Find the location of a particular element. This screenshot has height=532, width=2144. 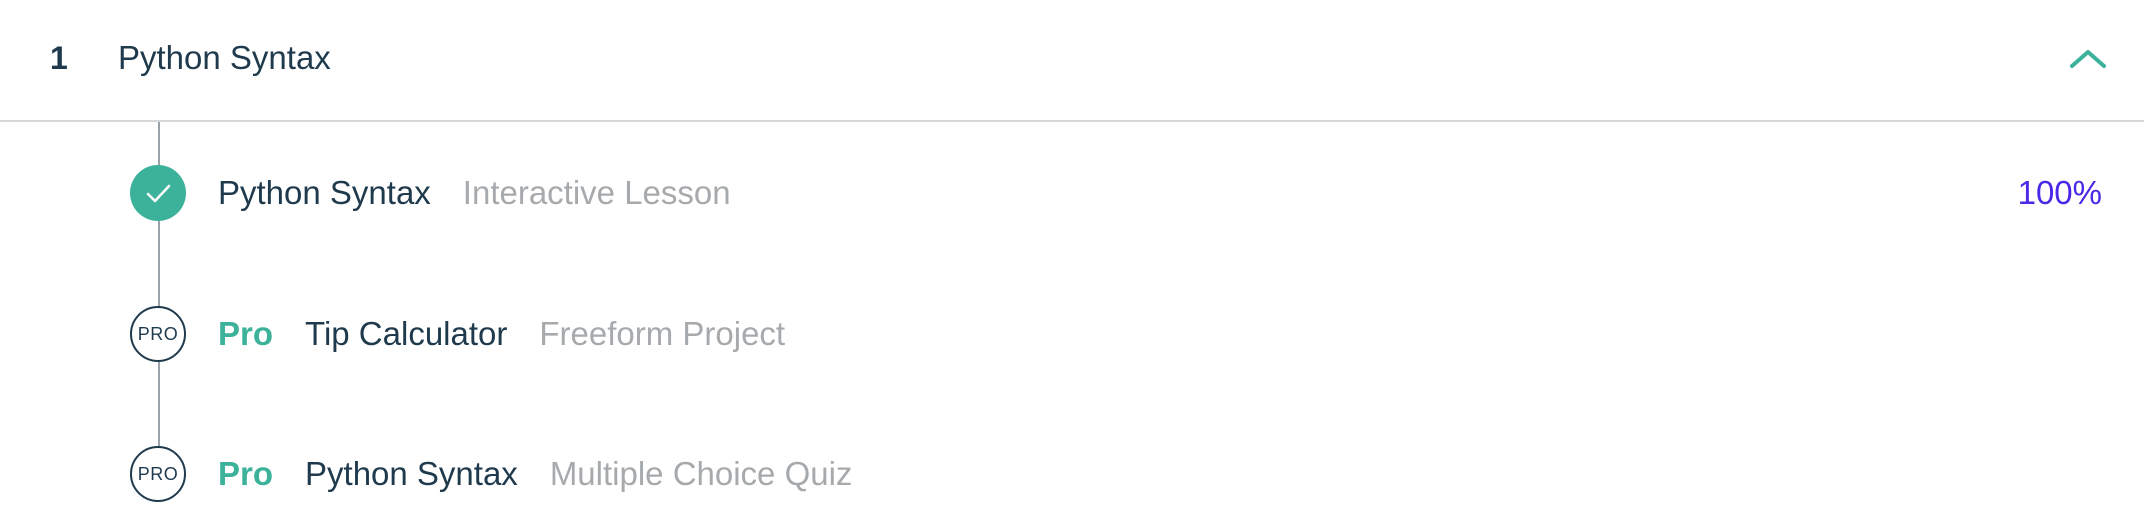

check-icon is located at coordinates (158, 193).